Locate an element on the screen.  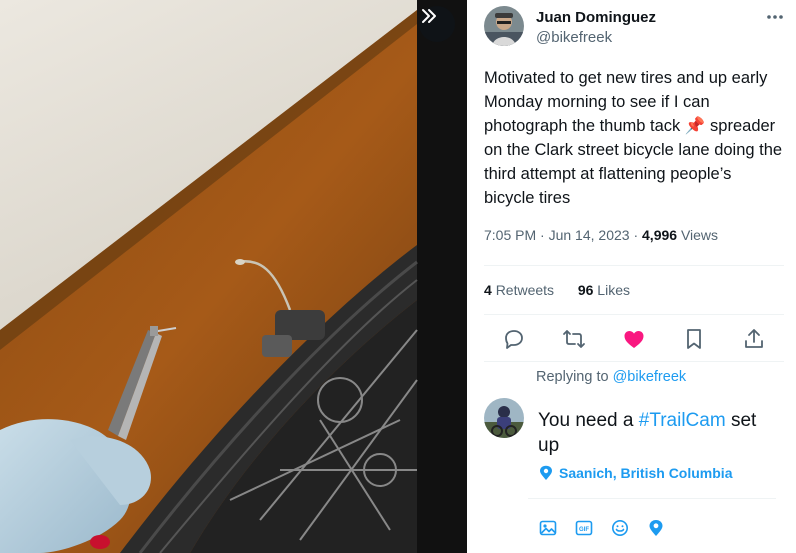
location-icon is located at coordinates (656, 528).